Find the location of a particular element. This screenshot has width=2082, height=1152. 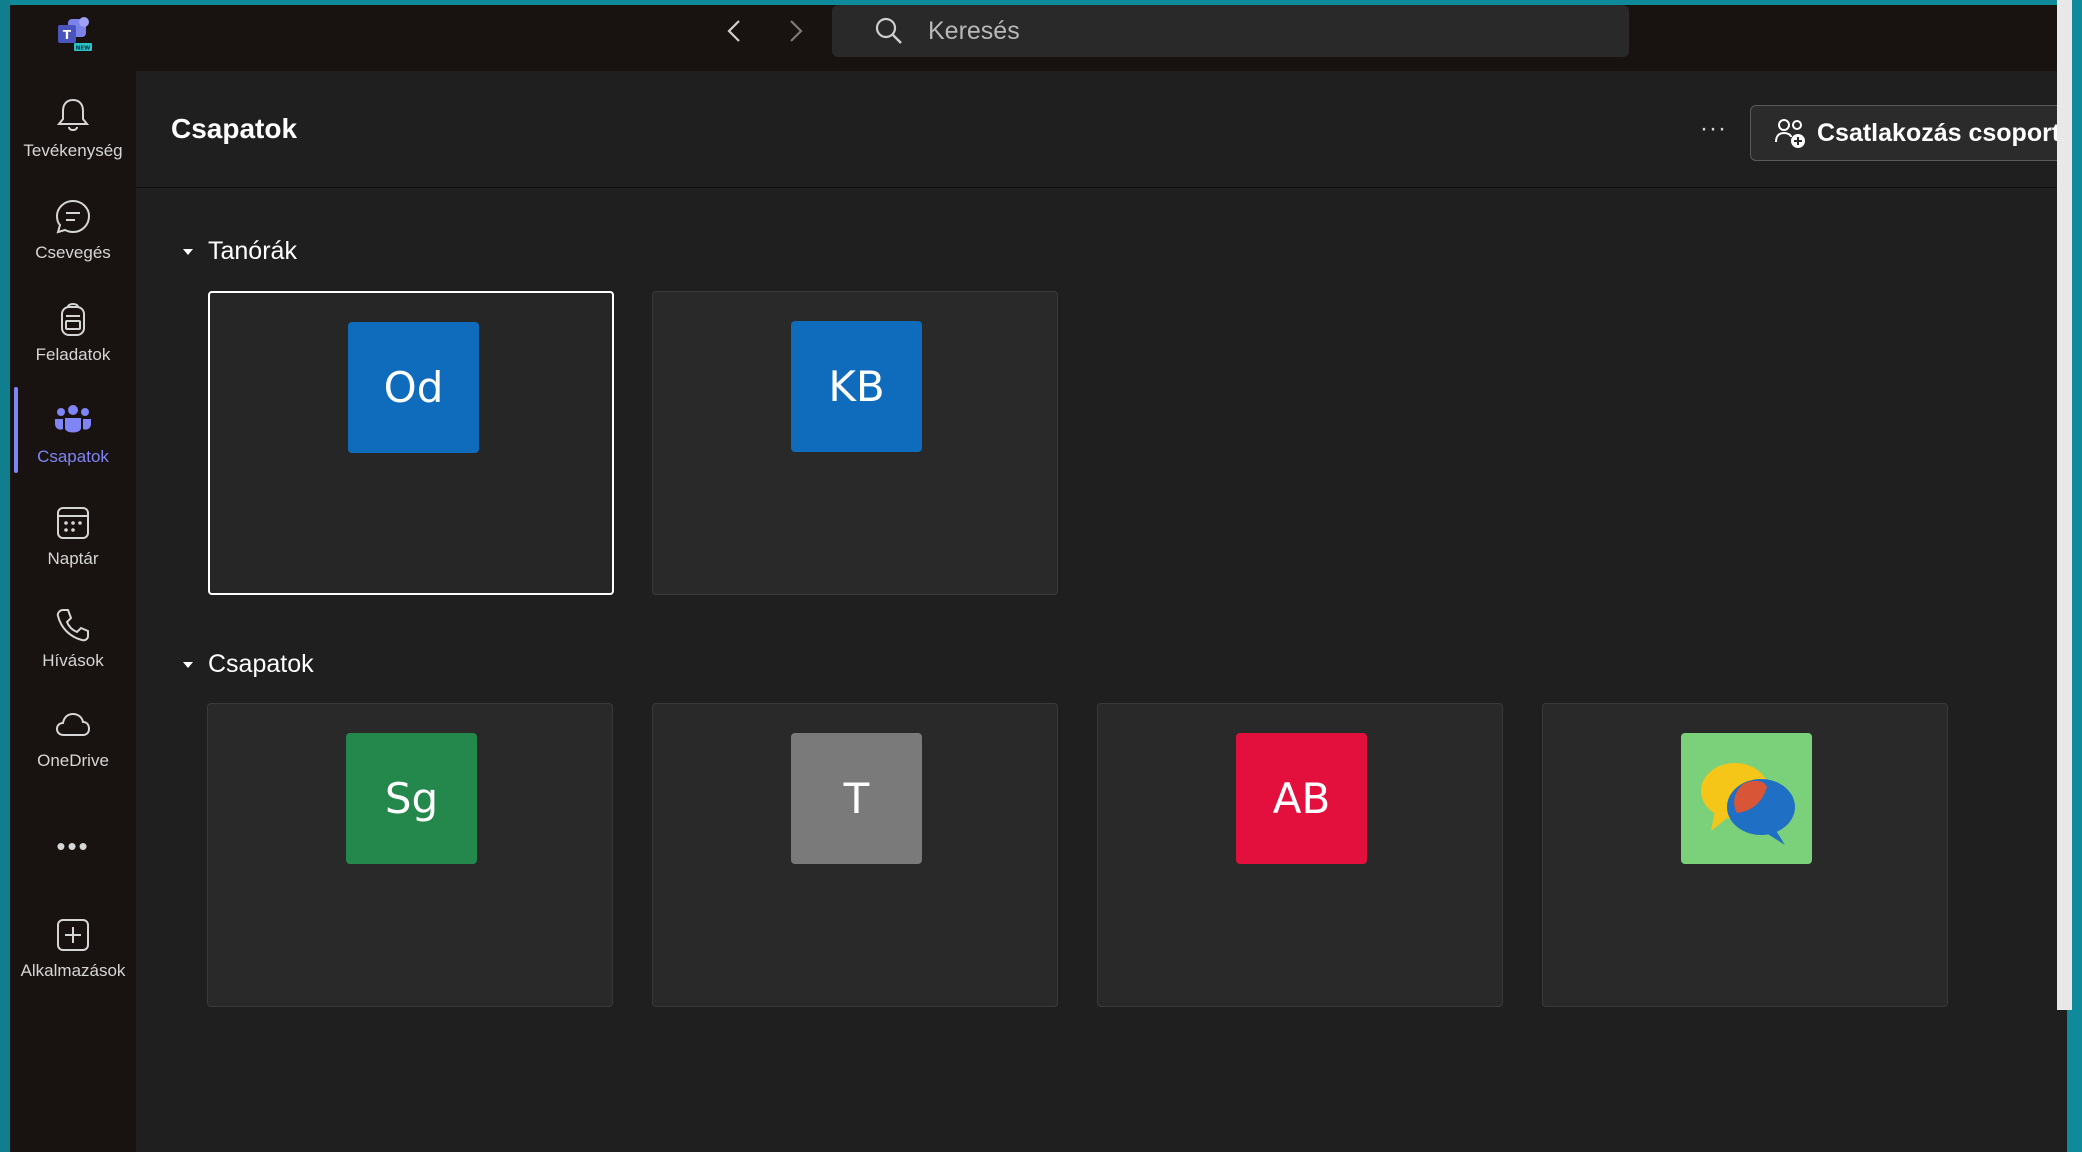

team-avatar: KB is located at coordinates (856, 386).